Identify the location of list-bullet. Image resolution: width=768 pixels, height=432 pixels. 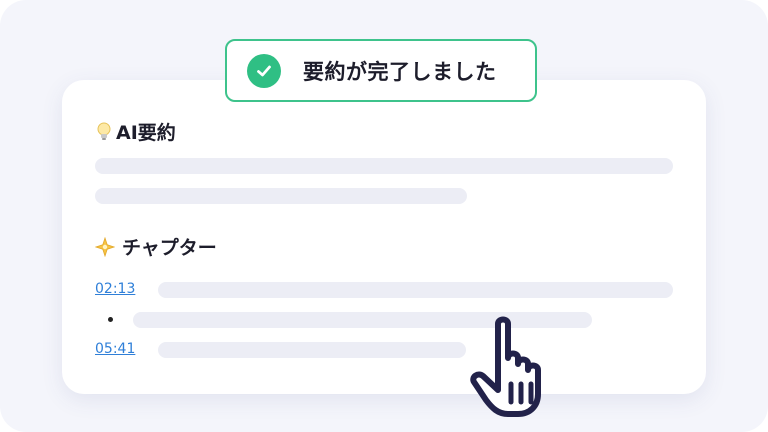
(110, 319).